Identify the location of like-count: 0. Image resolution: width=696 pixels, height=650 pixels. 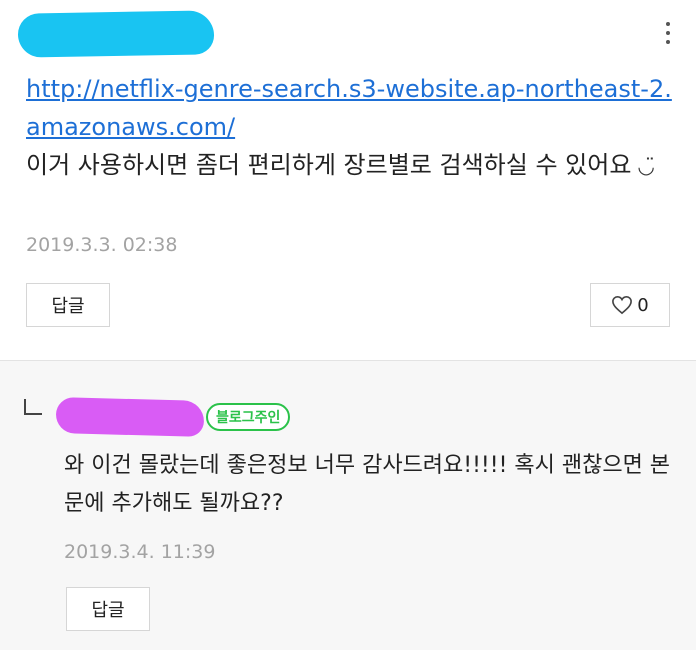
(643, 305).